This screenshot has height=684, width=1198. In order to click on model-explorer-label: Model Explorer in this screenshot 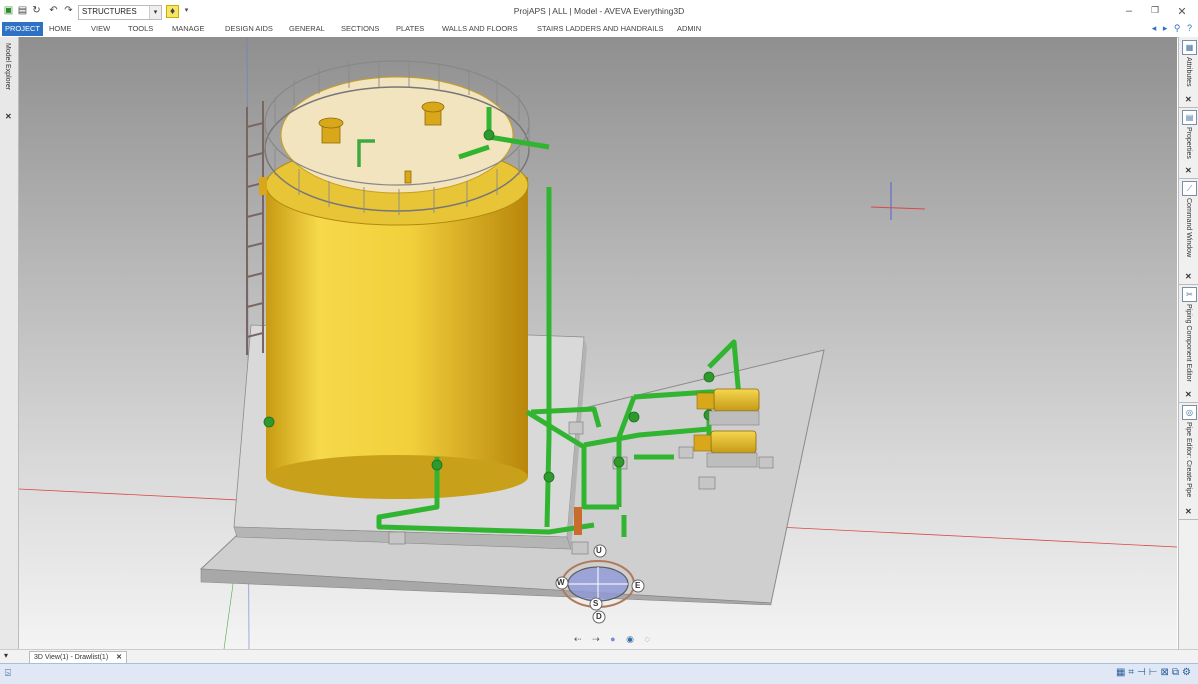, I will do `click(7, 66)`.